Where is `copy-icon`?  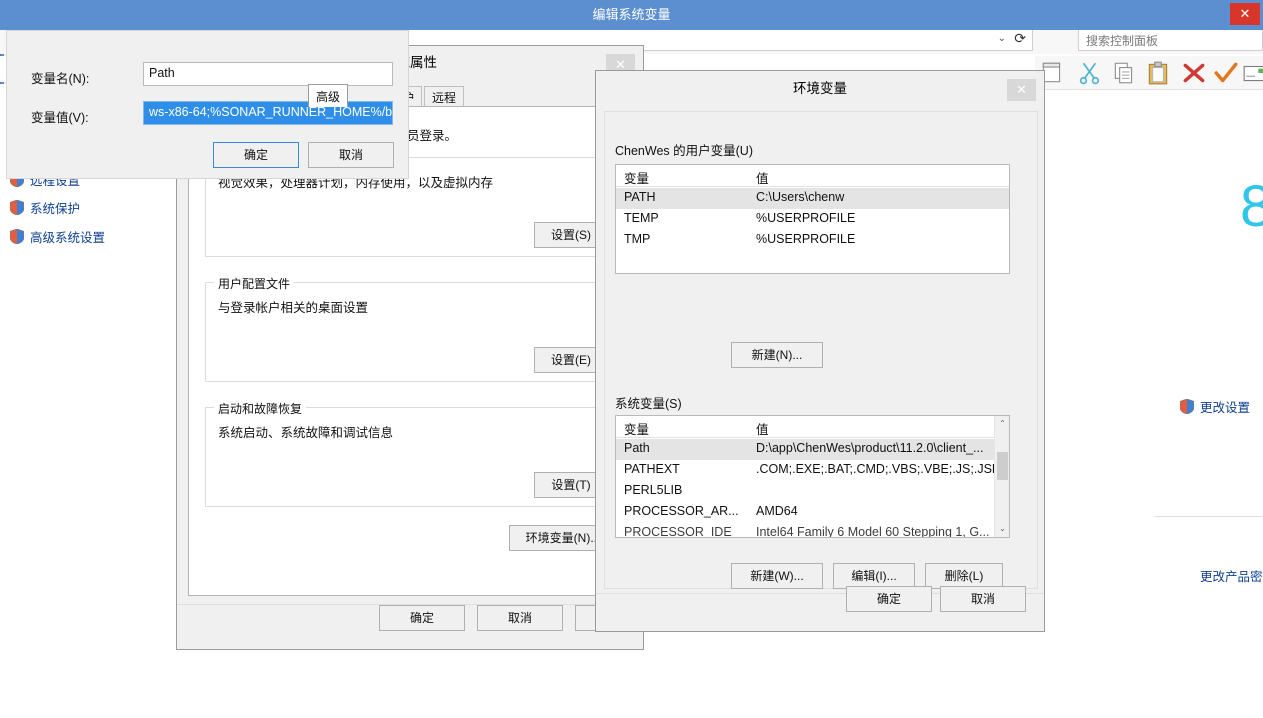 copy-icon is located at coordinates (1124, 73).